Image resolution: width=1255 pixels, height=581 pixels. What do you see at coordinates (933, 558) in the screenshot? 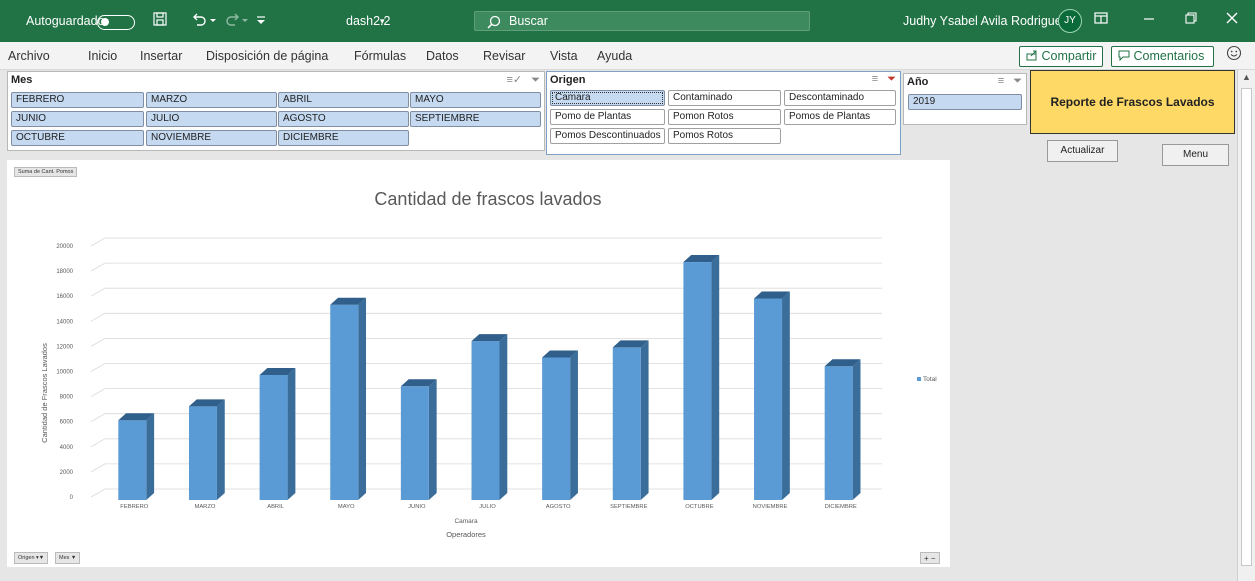
I see `collapse-icon: −` at bounding box center [933, 558].